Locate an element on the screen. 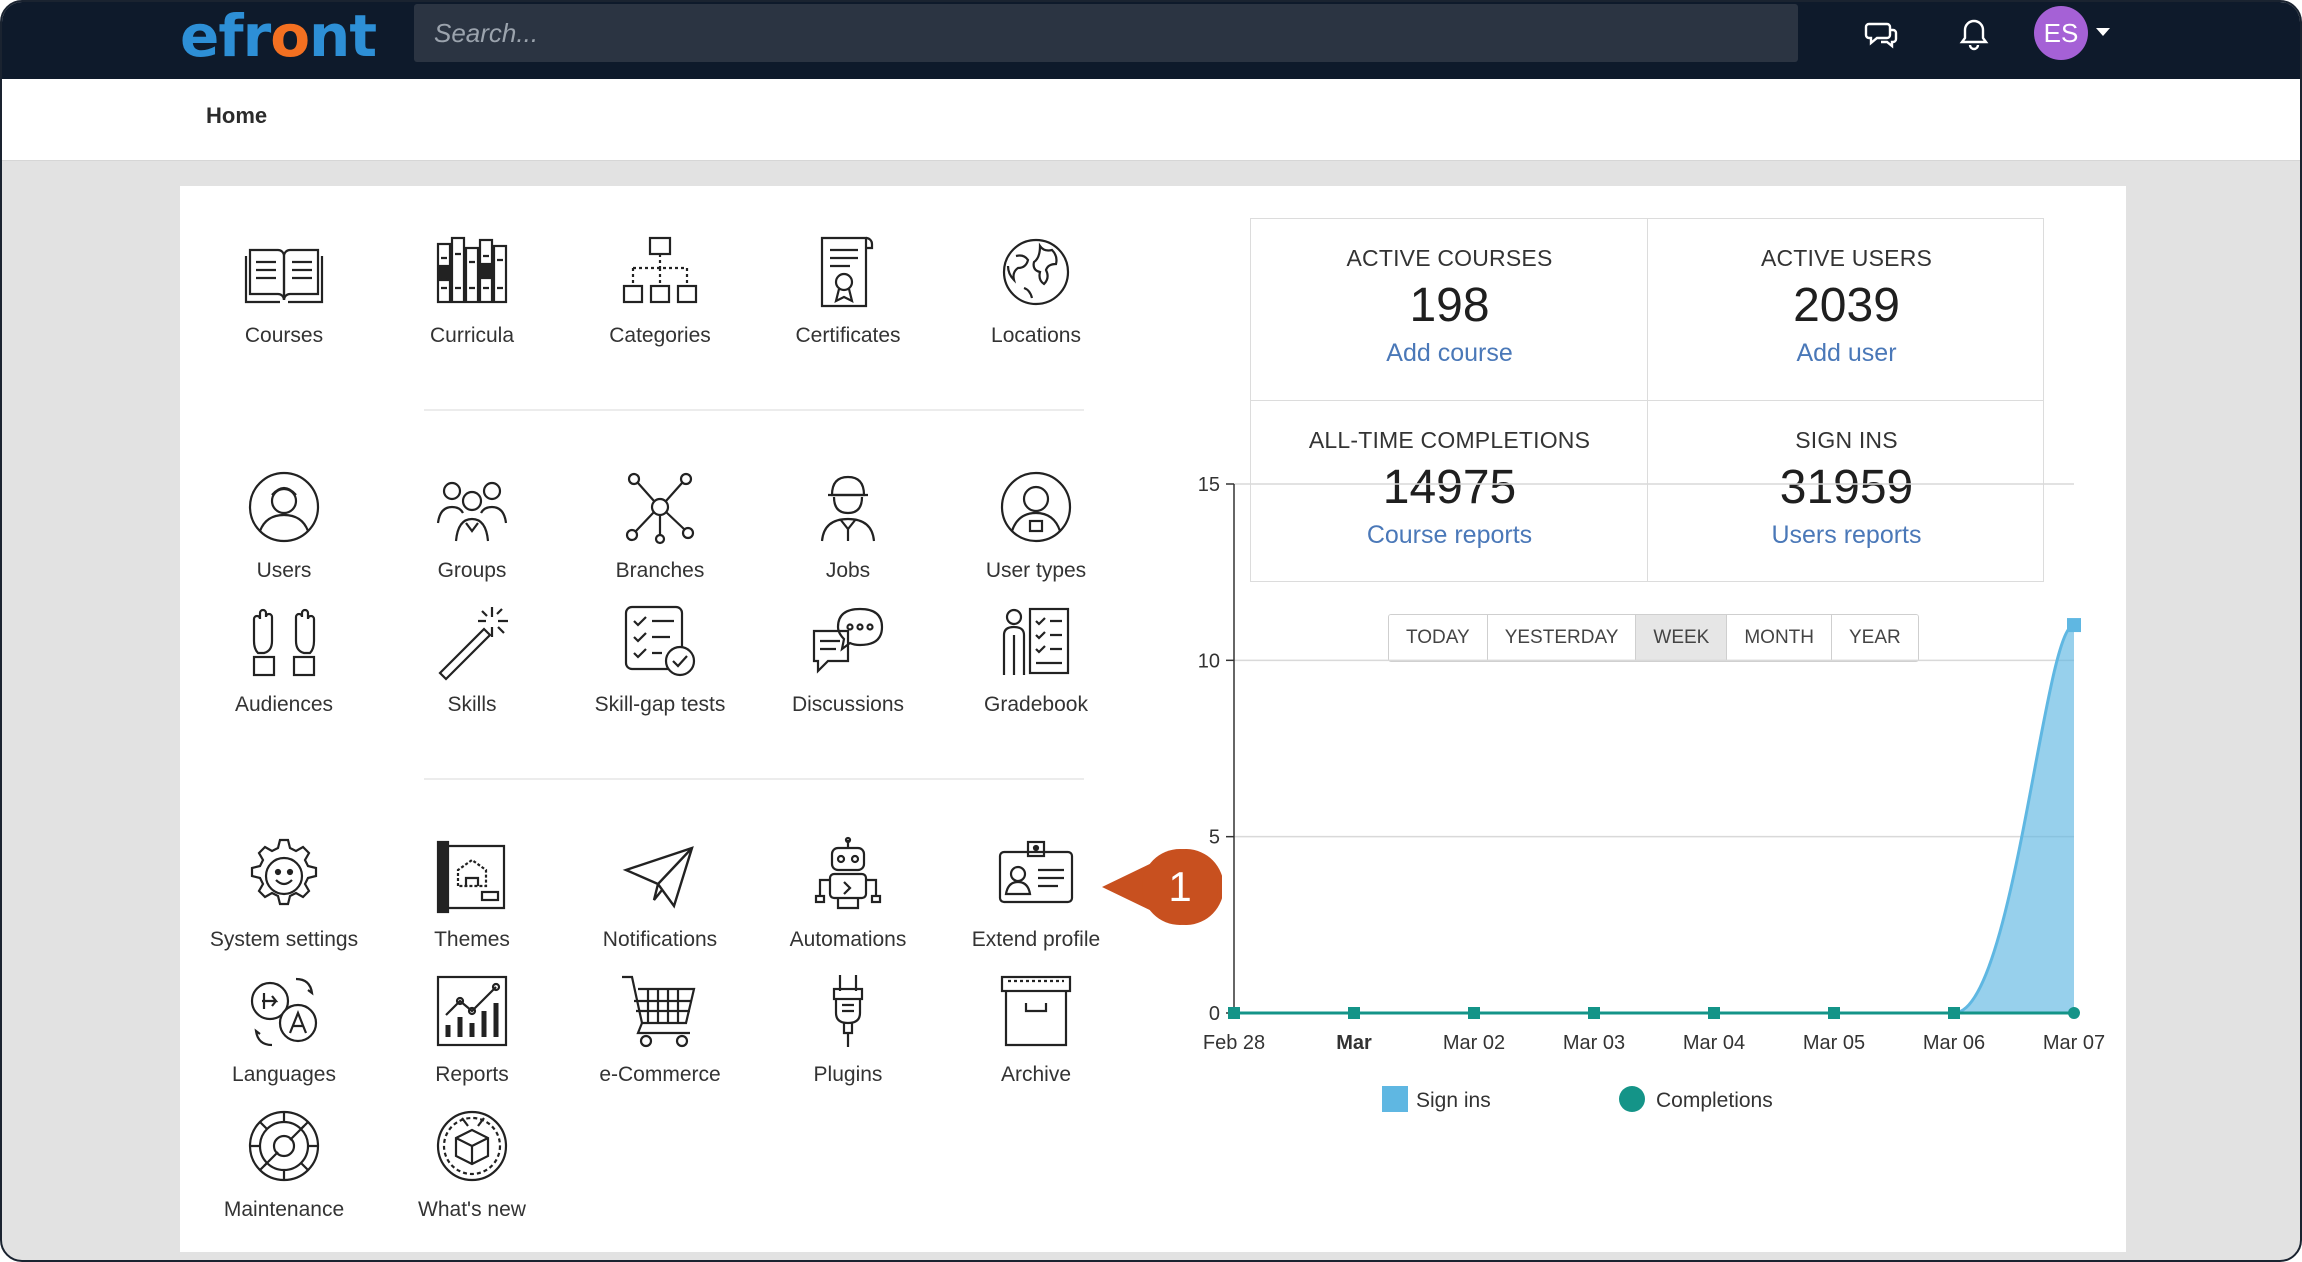 The width and height of the screenshot is (2302, 1262). tile-label: Notifications is located at coordinates (660, 939).